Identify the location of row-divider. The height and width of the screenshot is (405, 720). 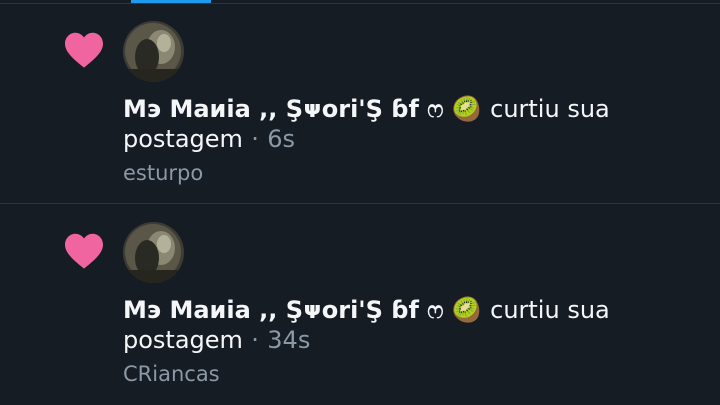
(360, 203).